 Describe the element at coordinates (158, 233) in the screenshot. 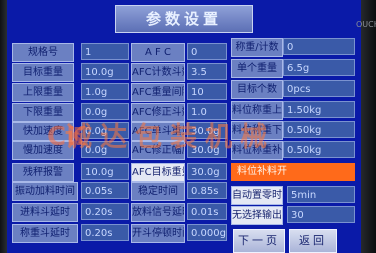

I see `label-open-pause-time: 开斗停顿时间` at that location.